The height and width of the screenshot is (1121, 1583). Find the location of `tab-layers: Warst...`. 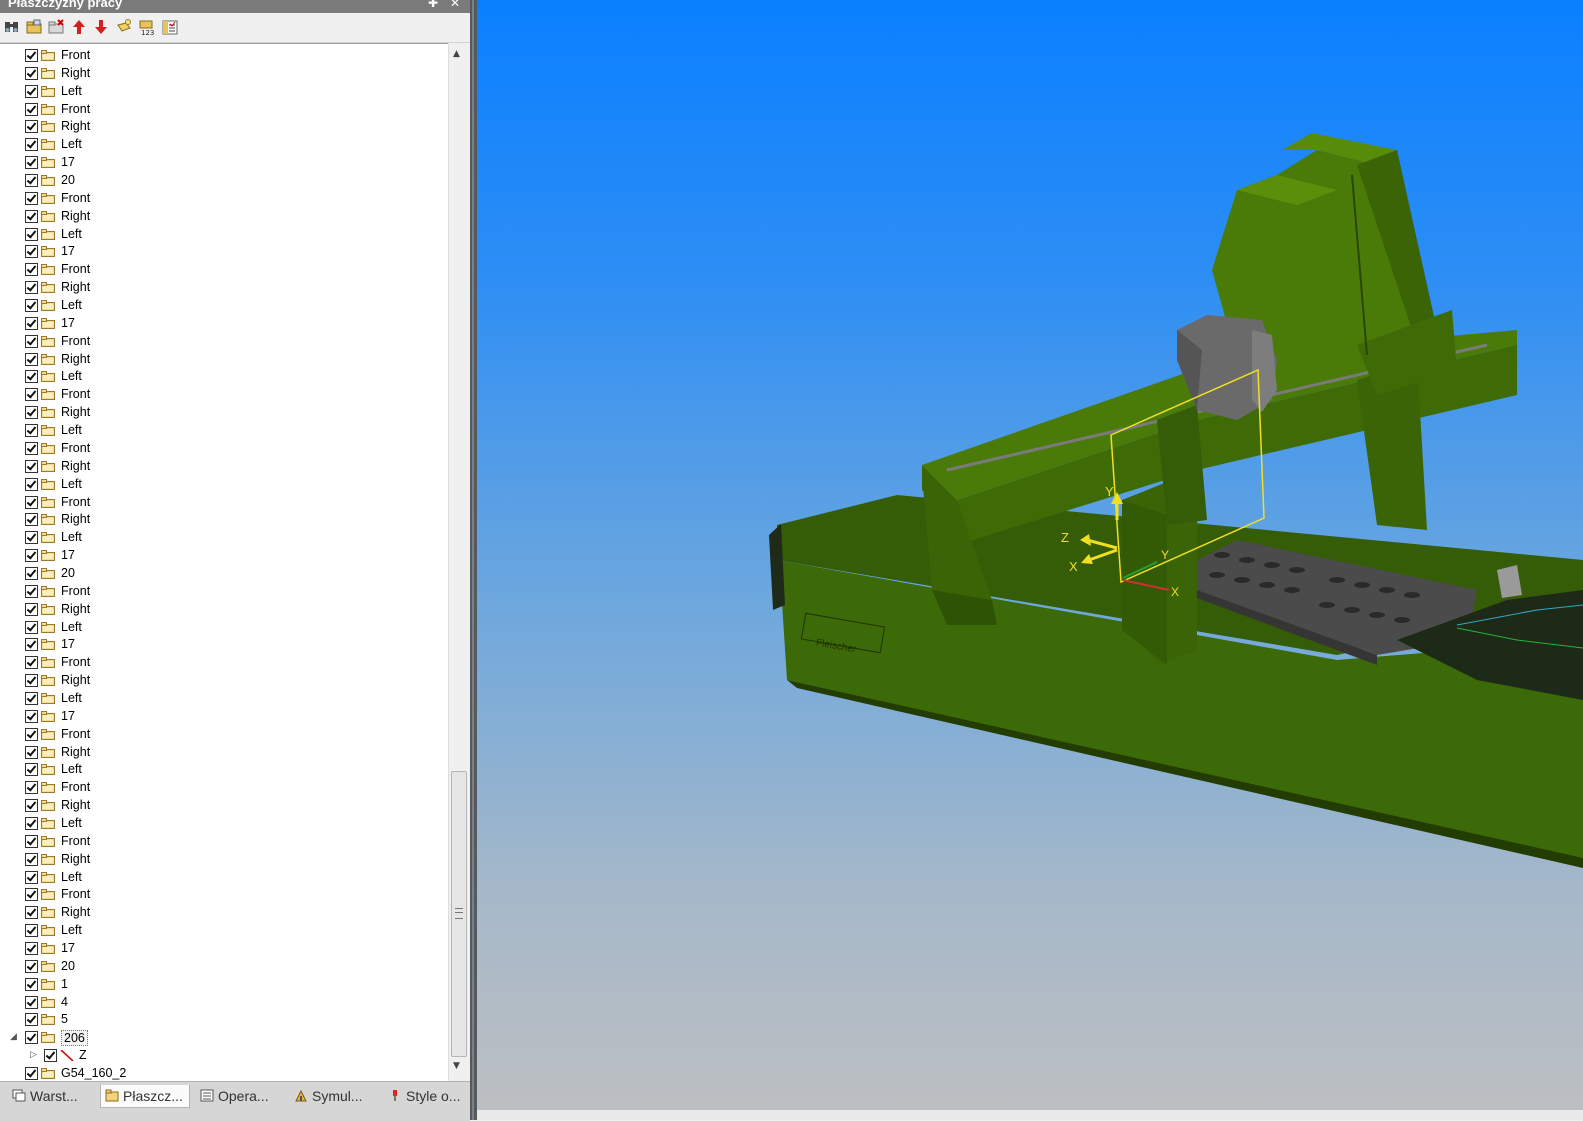

tab-layers: Warst... is located at coordinates (59, 1096).